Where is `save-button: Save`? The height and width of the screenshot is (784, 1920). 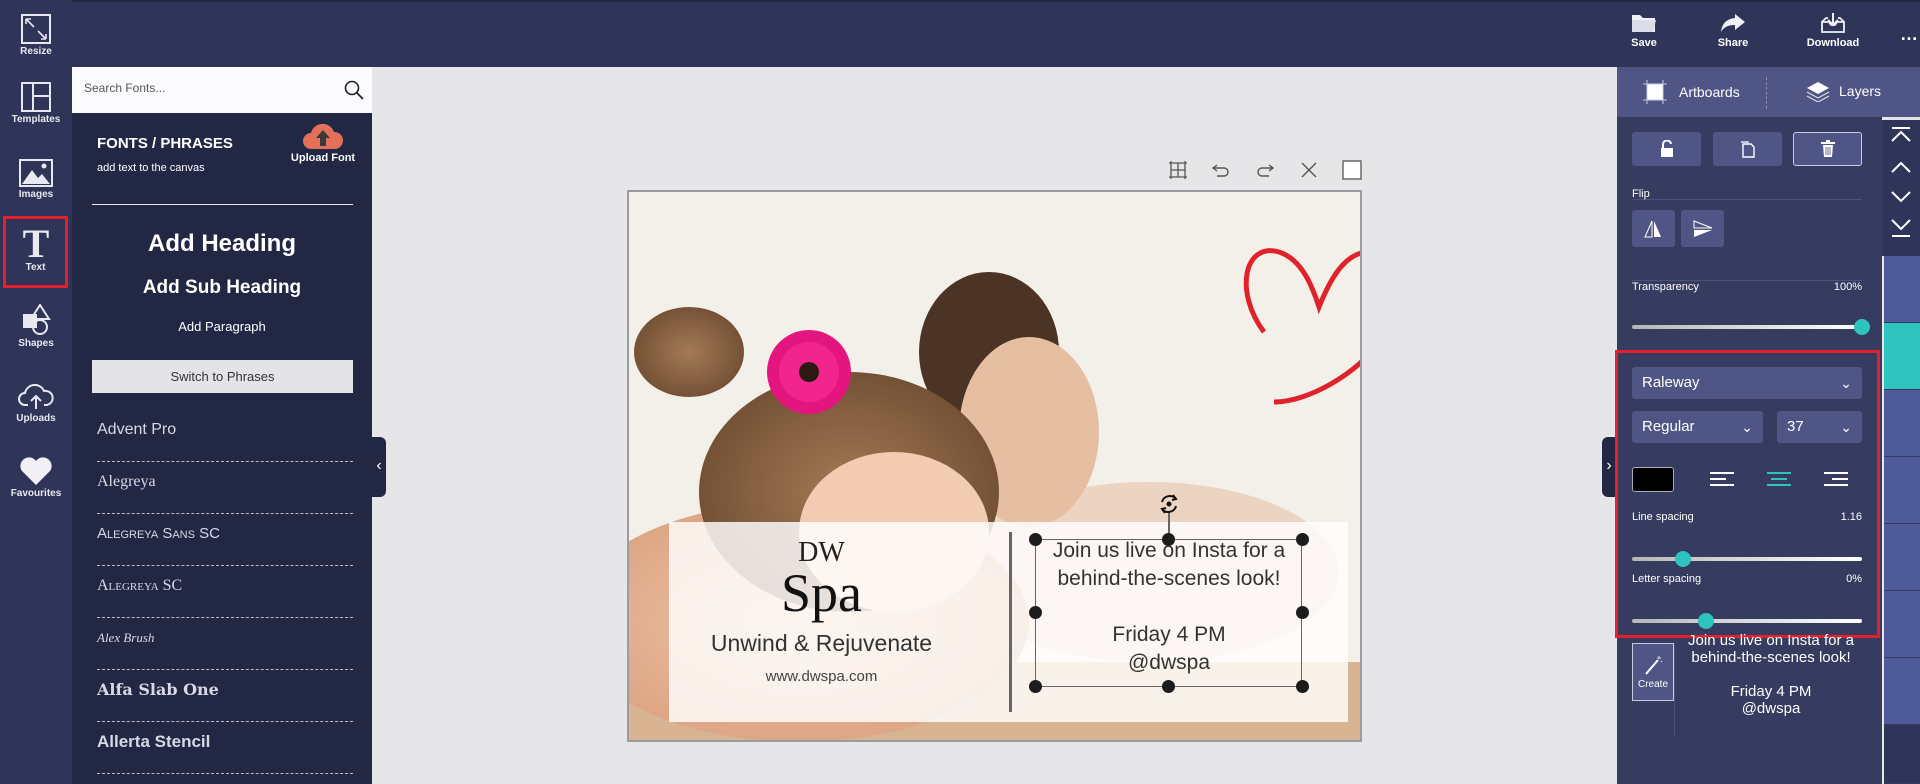 save-button: Save is located at coordinates (1644, 30).